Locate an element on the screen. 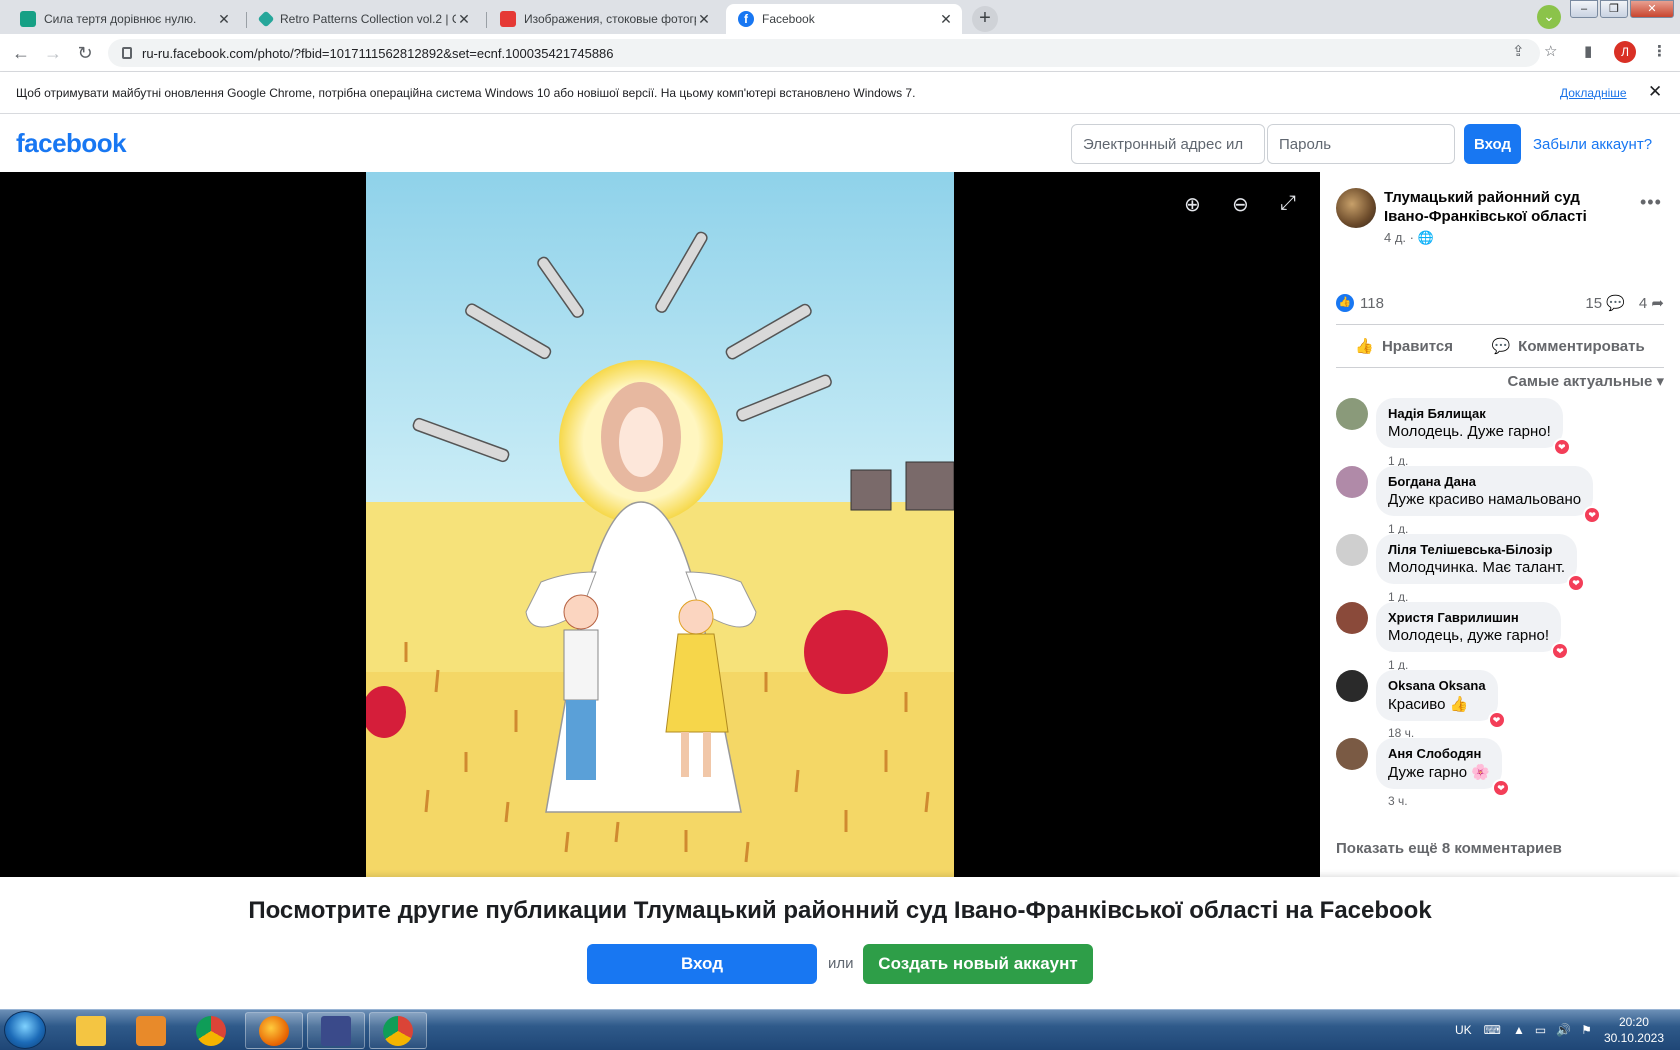 This screenshot has height=1050, width=1680. zoom-out-icon: ⊖ is located at coordinates (1240, 204).